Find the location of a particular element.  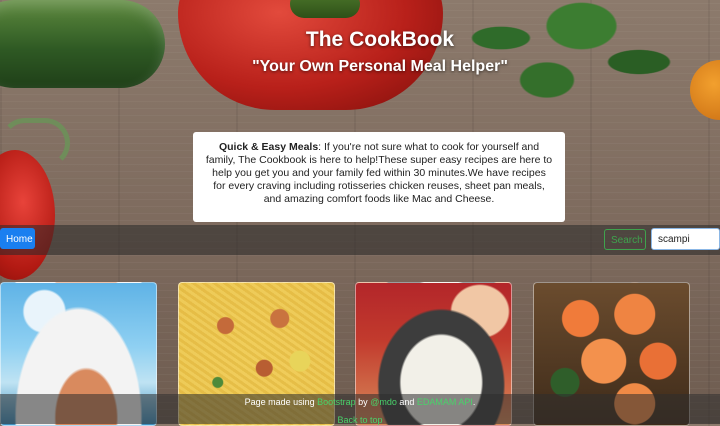

footer-period: . is located at coordinates (474, 402).